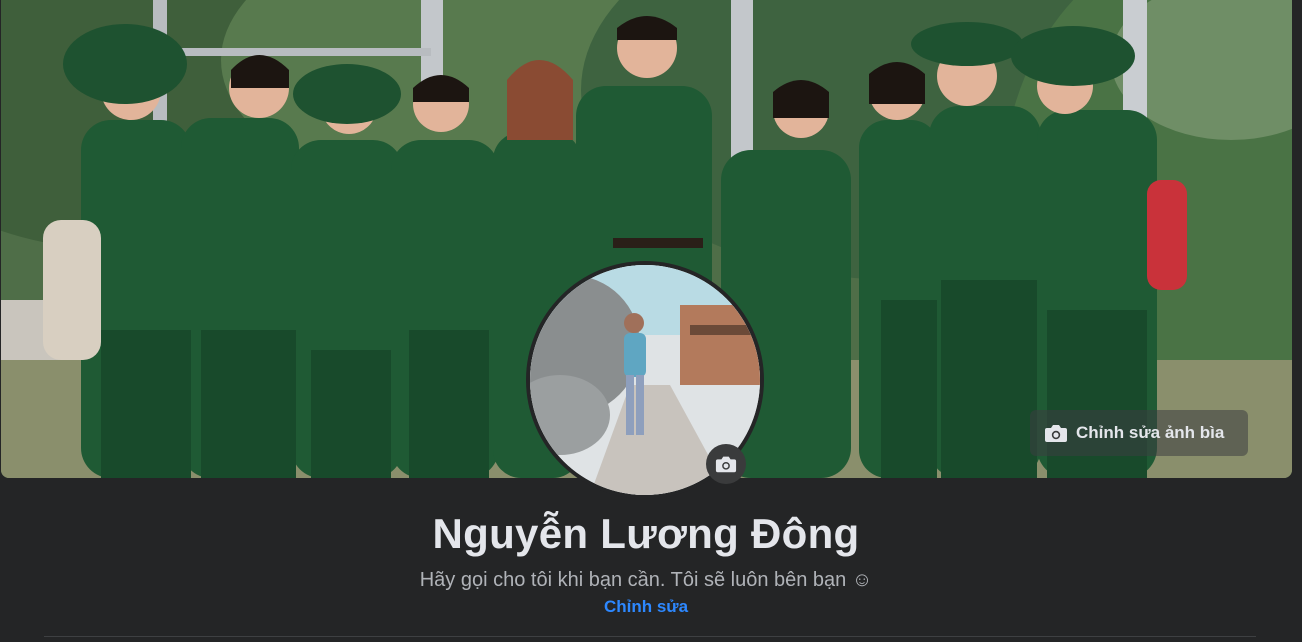 Image resolution: width=1302 pixels, height=642 pixels. What do you see at coordinates (646, 607) in the screenshot?
I see `edit-bio-link: Chỉnh sửa` at bounding box center [646, 607].